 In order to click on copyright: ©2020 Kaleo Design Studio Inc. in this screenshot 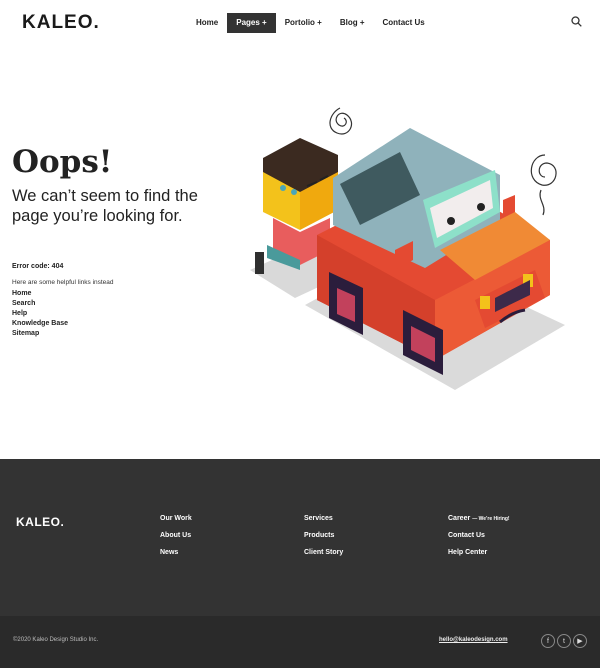, I will do `click(56, 640)`.